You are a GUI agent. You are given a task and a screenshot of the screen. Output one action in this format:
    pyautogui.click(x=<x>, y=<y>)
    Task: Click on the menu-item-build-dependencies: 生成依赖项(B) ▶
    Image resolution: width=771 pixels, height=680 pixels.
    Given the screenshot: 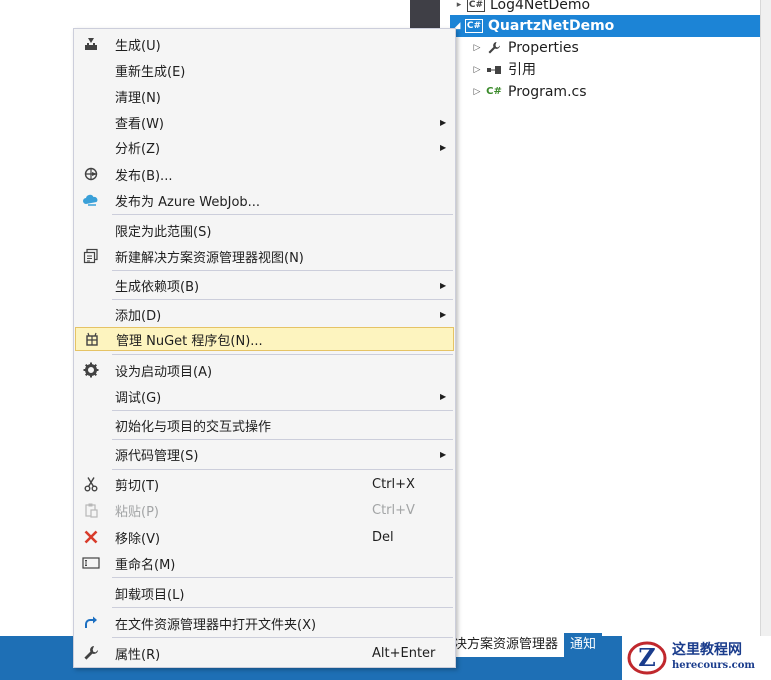 What is the action you would take?
    pyautogui.click(x=264, y=285)
    